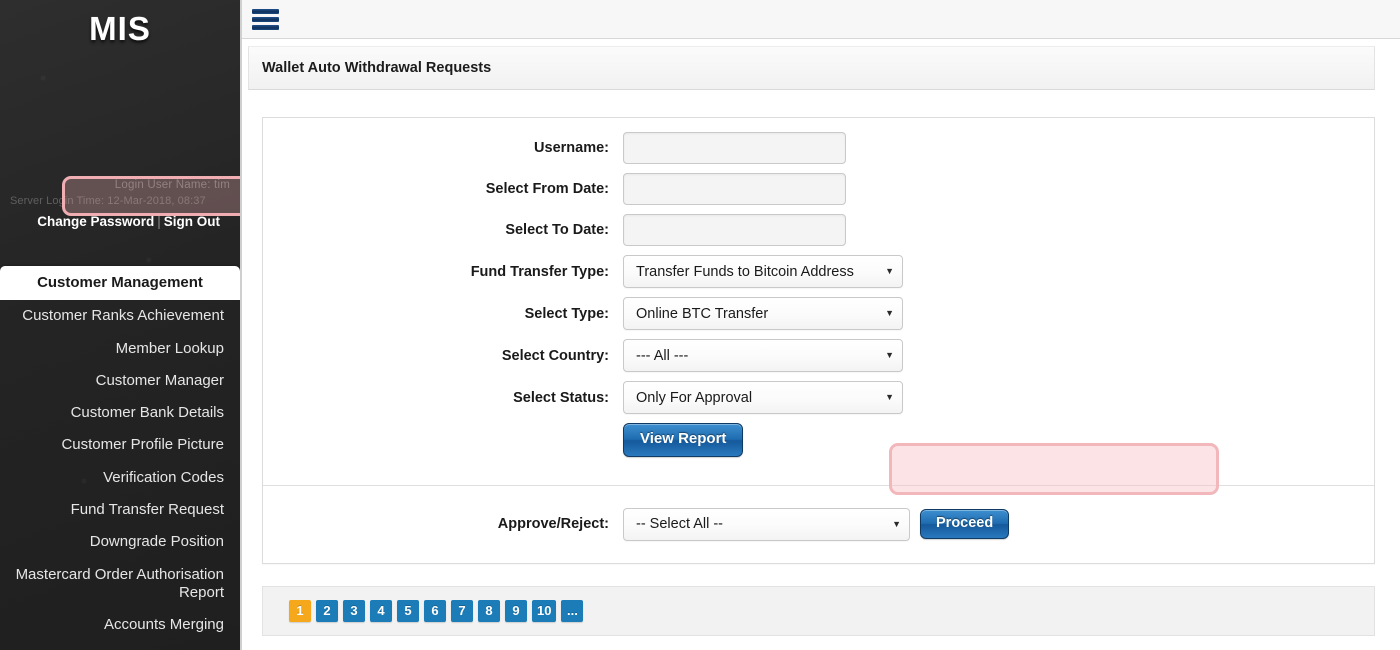 Image resolution: width=1400 pixels, height=650 pixels. Describe the element at coordinates (694, 397) in the screenshot. I see `select-status-value: Only For Approval` at that location.